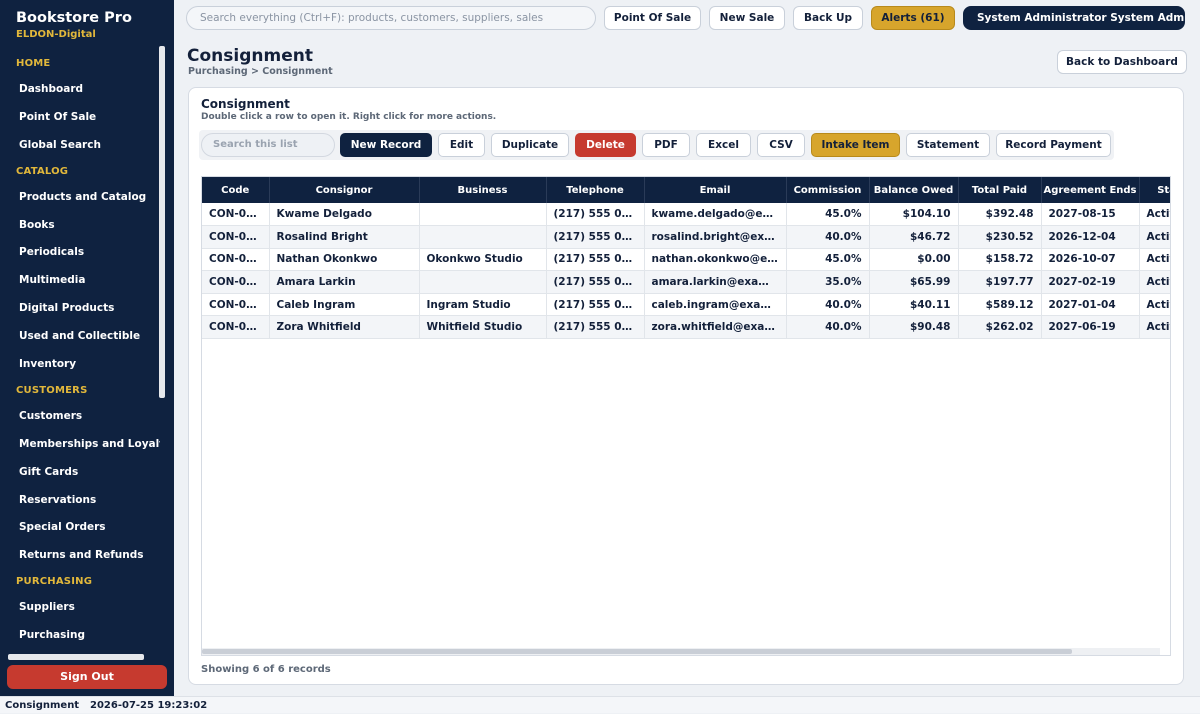 Image resolution: width=1200 pixels, height=714 pixels. Describe the element at coordinates (1000, 282) in the screenshot. I see `table-cell: $197.77` at that location.